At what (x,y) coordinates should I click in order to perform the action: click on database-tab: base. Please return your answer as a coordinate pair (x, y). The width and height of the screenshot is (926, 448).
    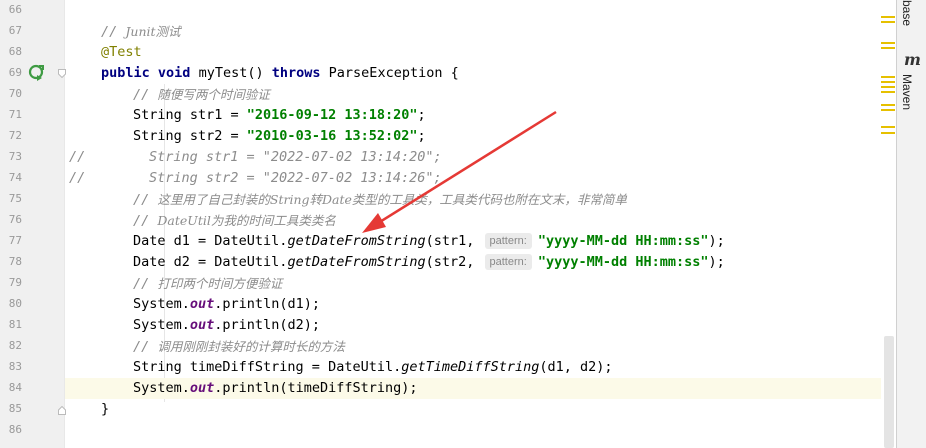
    Looking at the image, I should click on (907, 13).